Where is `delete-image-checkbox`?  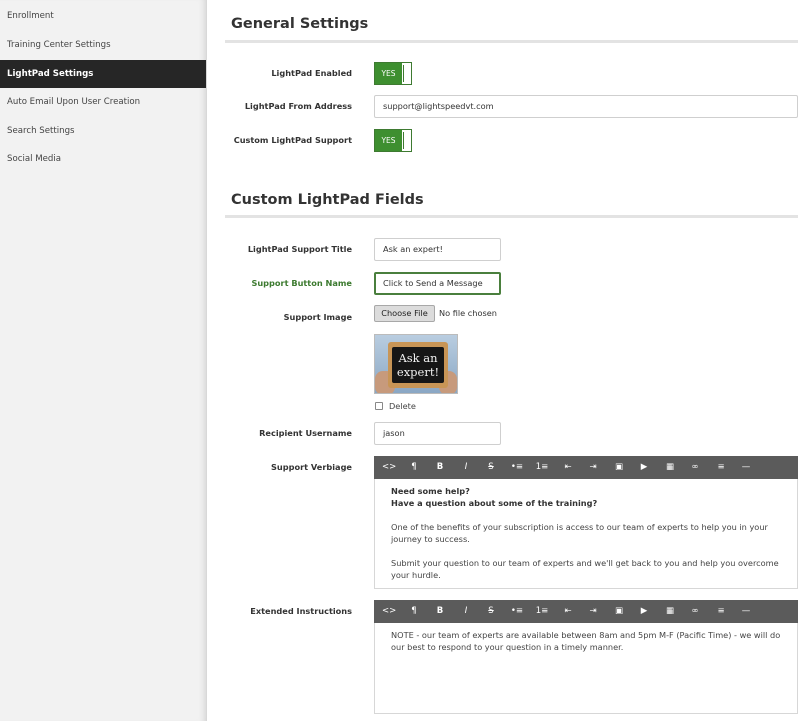 delete-image-checkbox is located at coordinates (379, 406).